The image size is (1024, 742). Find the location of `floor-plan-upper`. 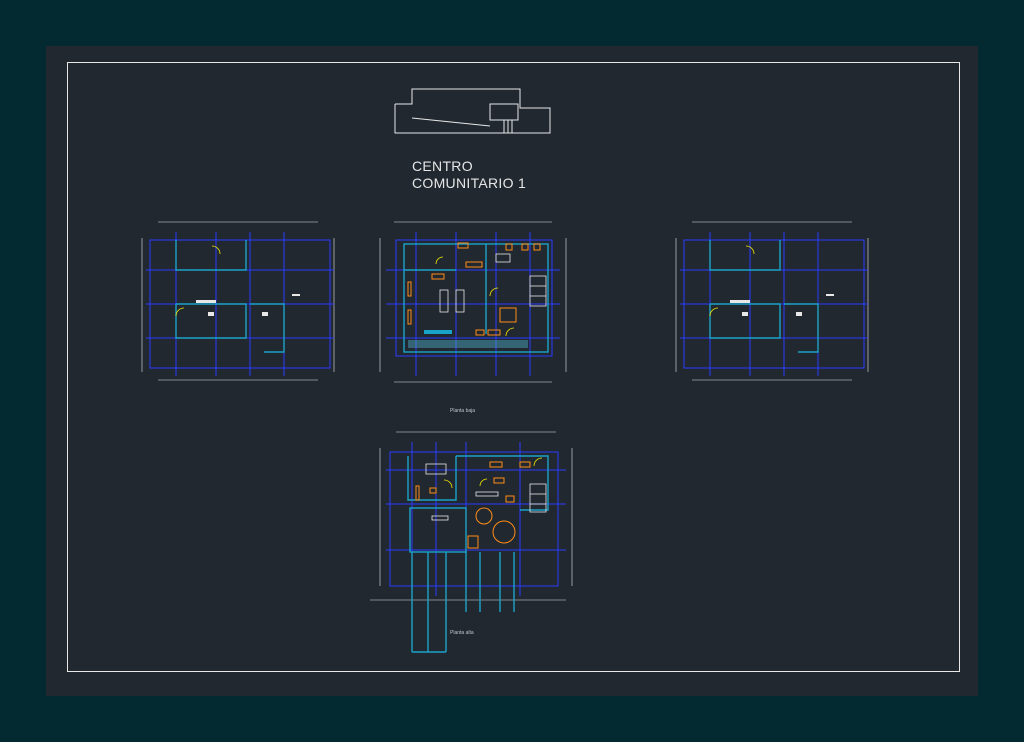

floor-plan-upper is located at coordinates (471, 542).